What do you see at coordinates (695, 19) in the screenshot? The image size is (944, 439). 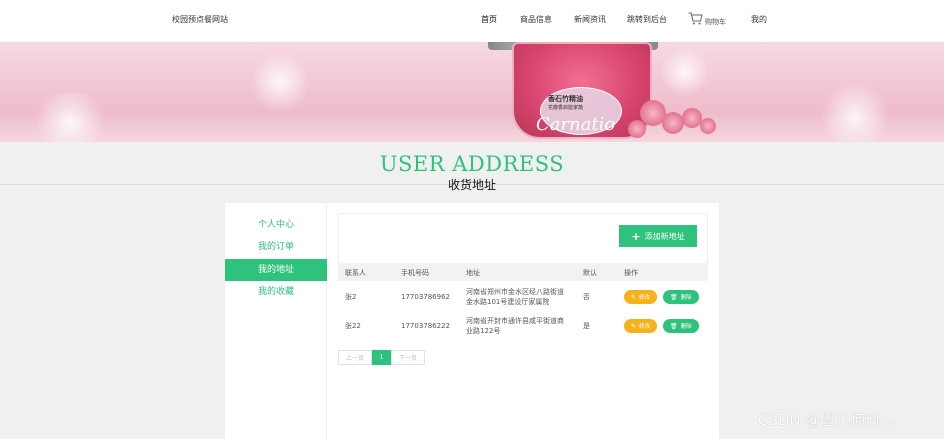 I see `cart-icon` at bounding box center [695, 19].